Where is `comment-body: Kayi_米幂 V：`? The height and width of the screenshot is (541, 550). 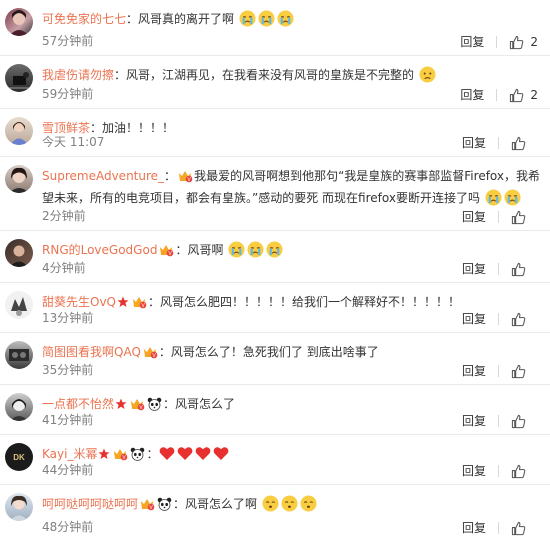
comment-body: Kayi_米幂 V： is located at coordinates (291, 454).